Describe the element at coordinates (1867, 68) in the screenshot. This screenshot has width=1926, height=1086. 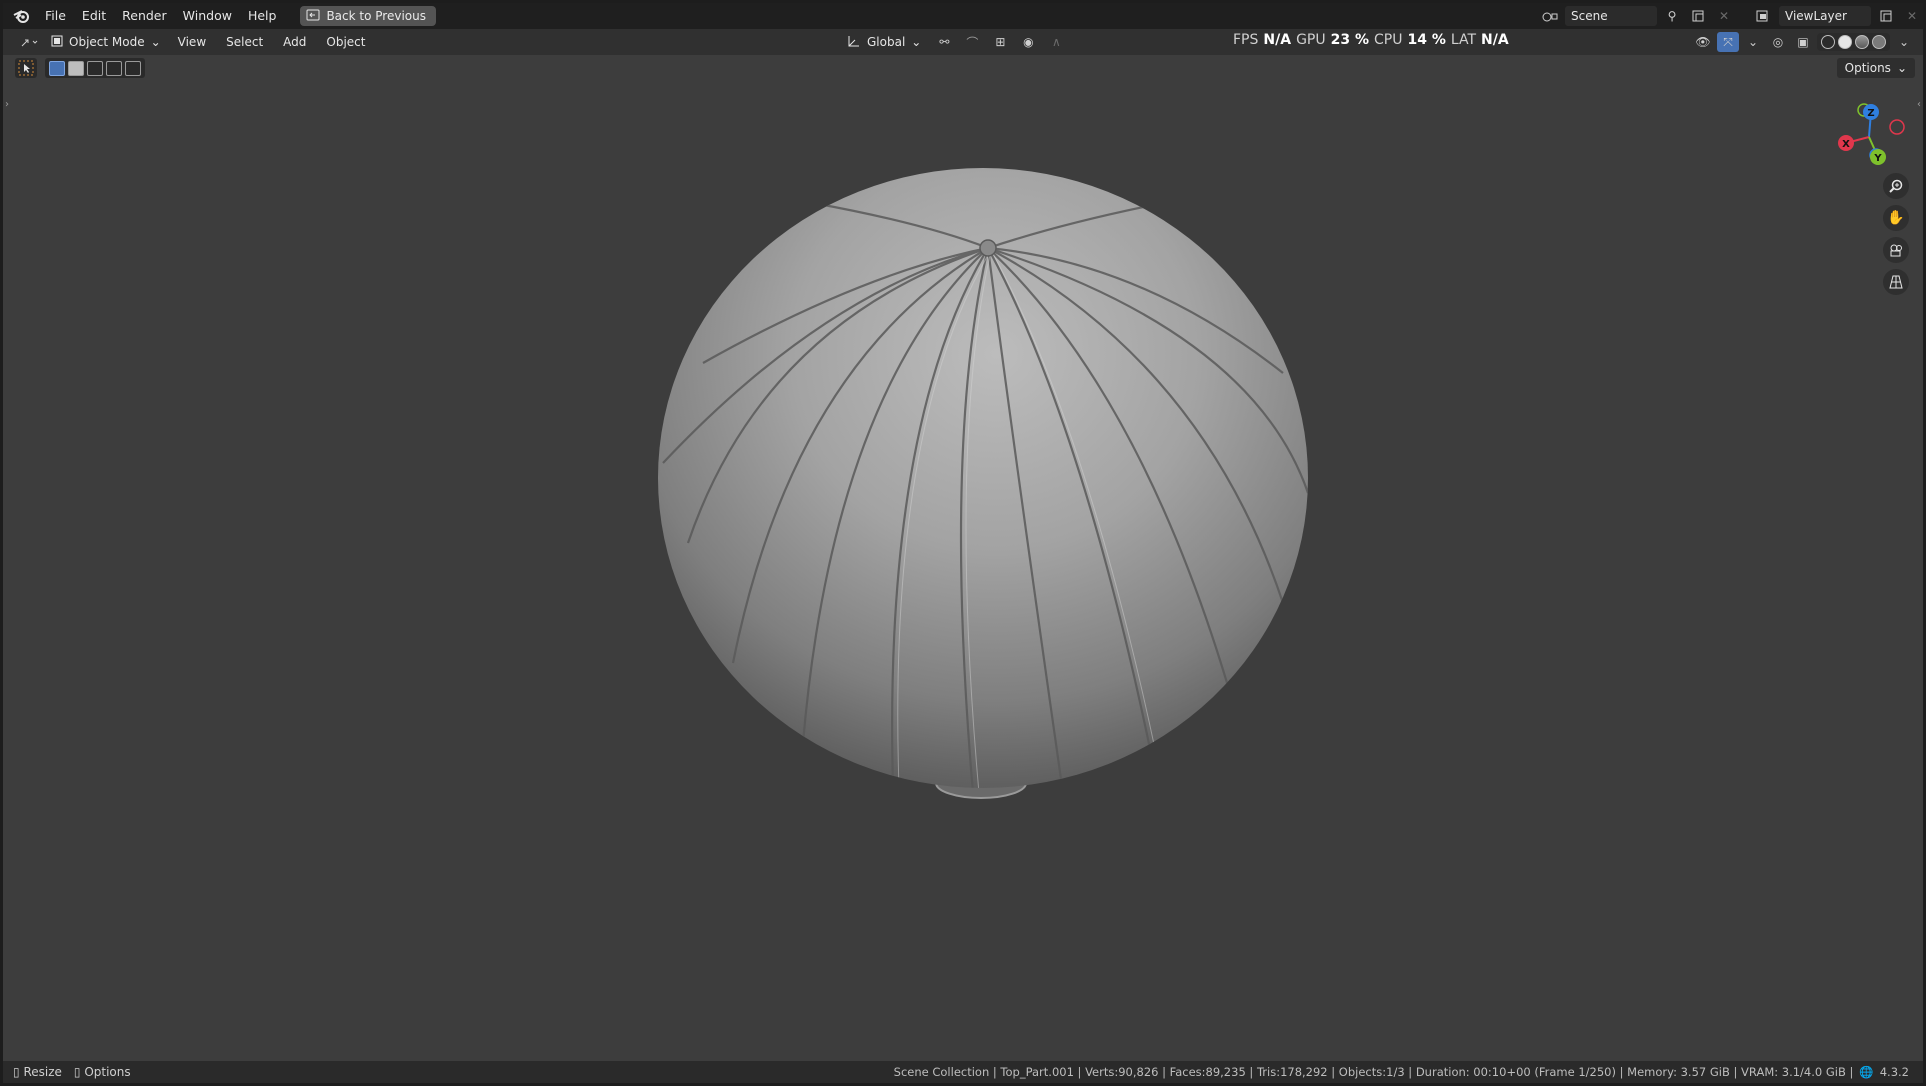
I see `options-label: Options` at that location.